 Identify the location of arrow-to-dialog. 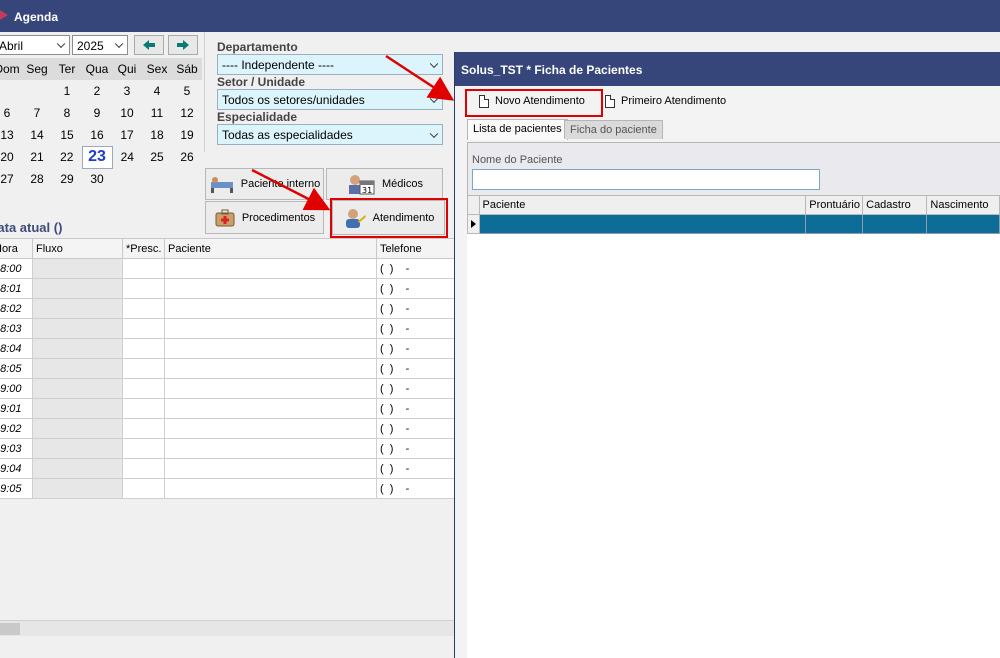
(420, 77).